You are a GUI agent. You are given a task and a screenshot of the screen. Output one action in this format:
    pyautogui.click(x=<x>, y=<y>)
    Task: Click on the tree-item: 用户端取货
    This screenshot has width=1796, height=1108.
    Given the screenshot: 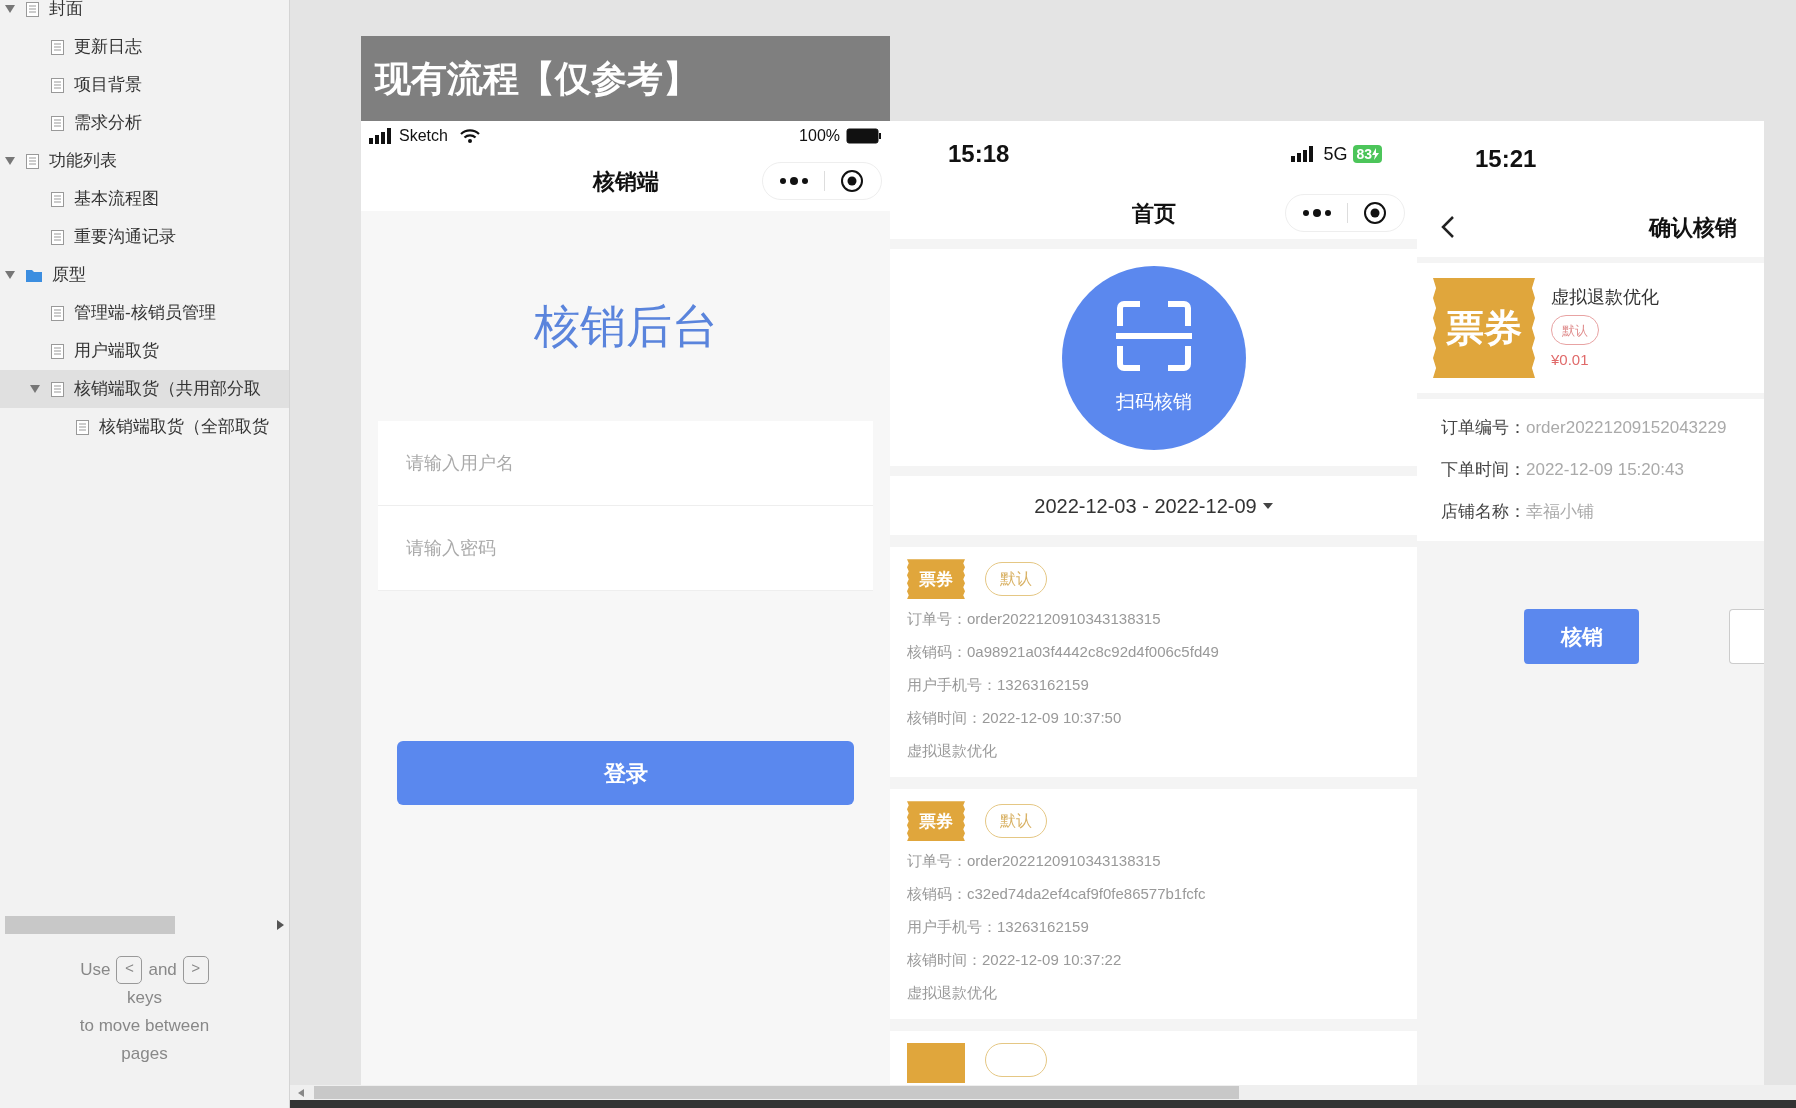 What is the action you would take?
    pyautogui.click(x=144, y=351)
    